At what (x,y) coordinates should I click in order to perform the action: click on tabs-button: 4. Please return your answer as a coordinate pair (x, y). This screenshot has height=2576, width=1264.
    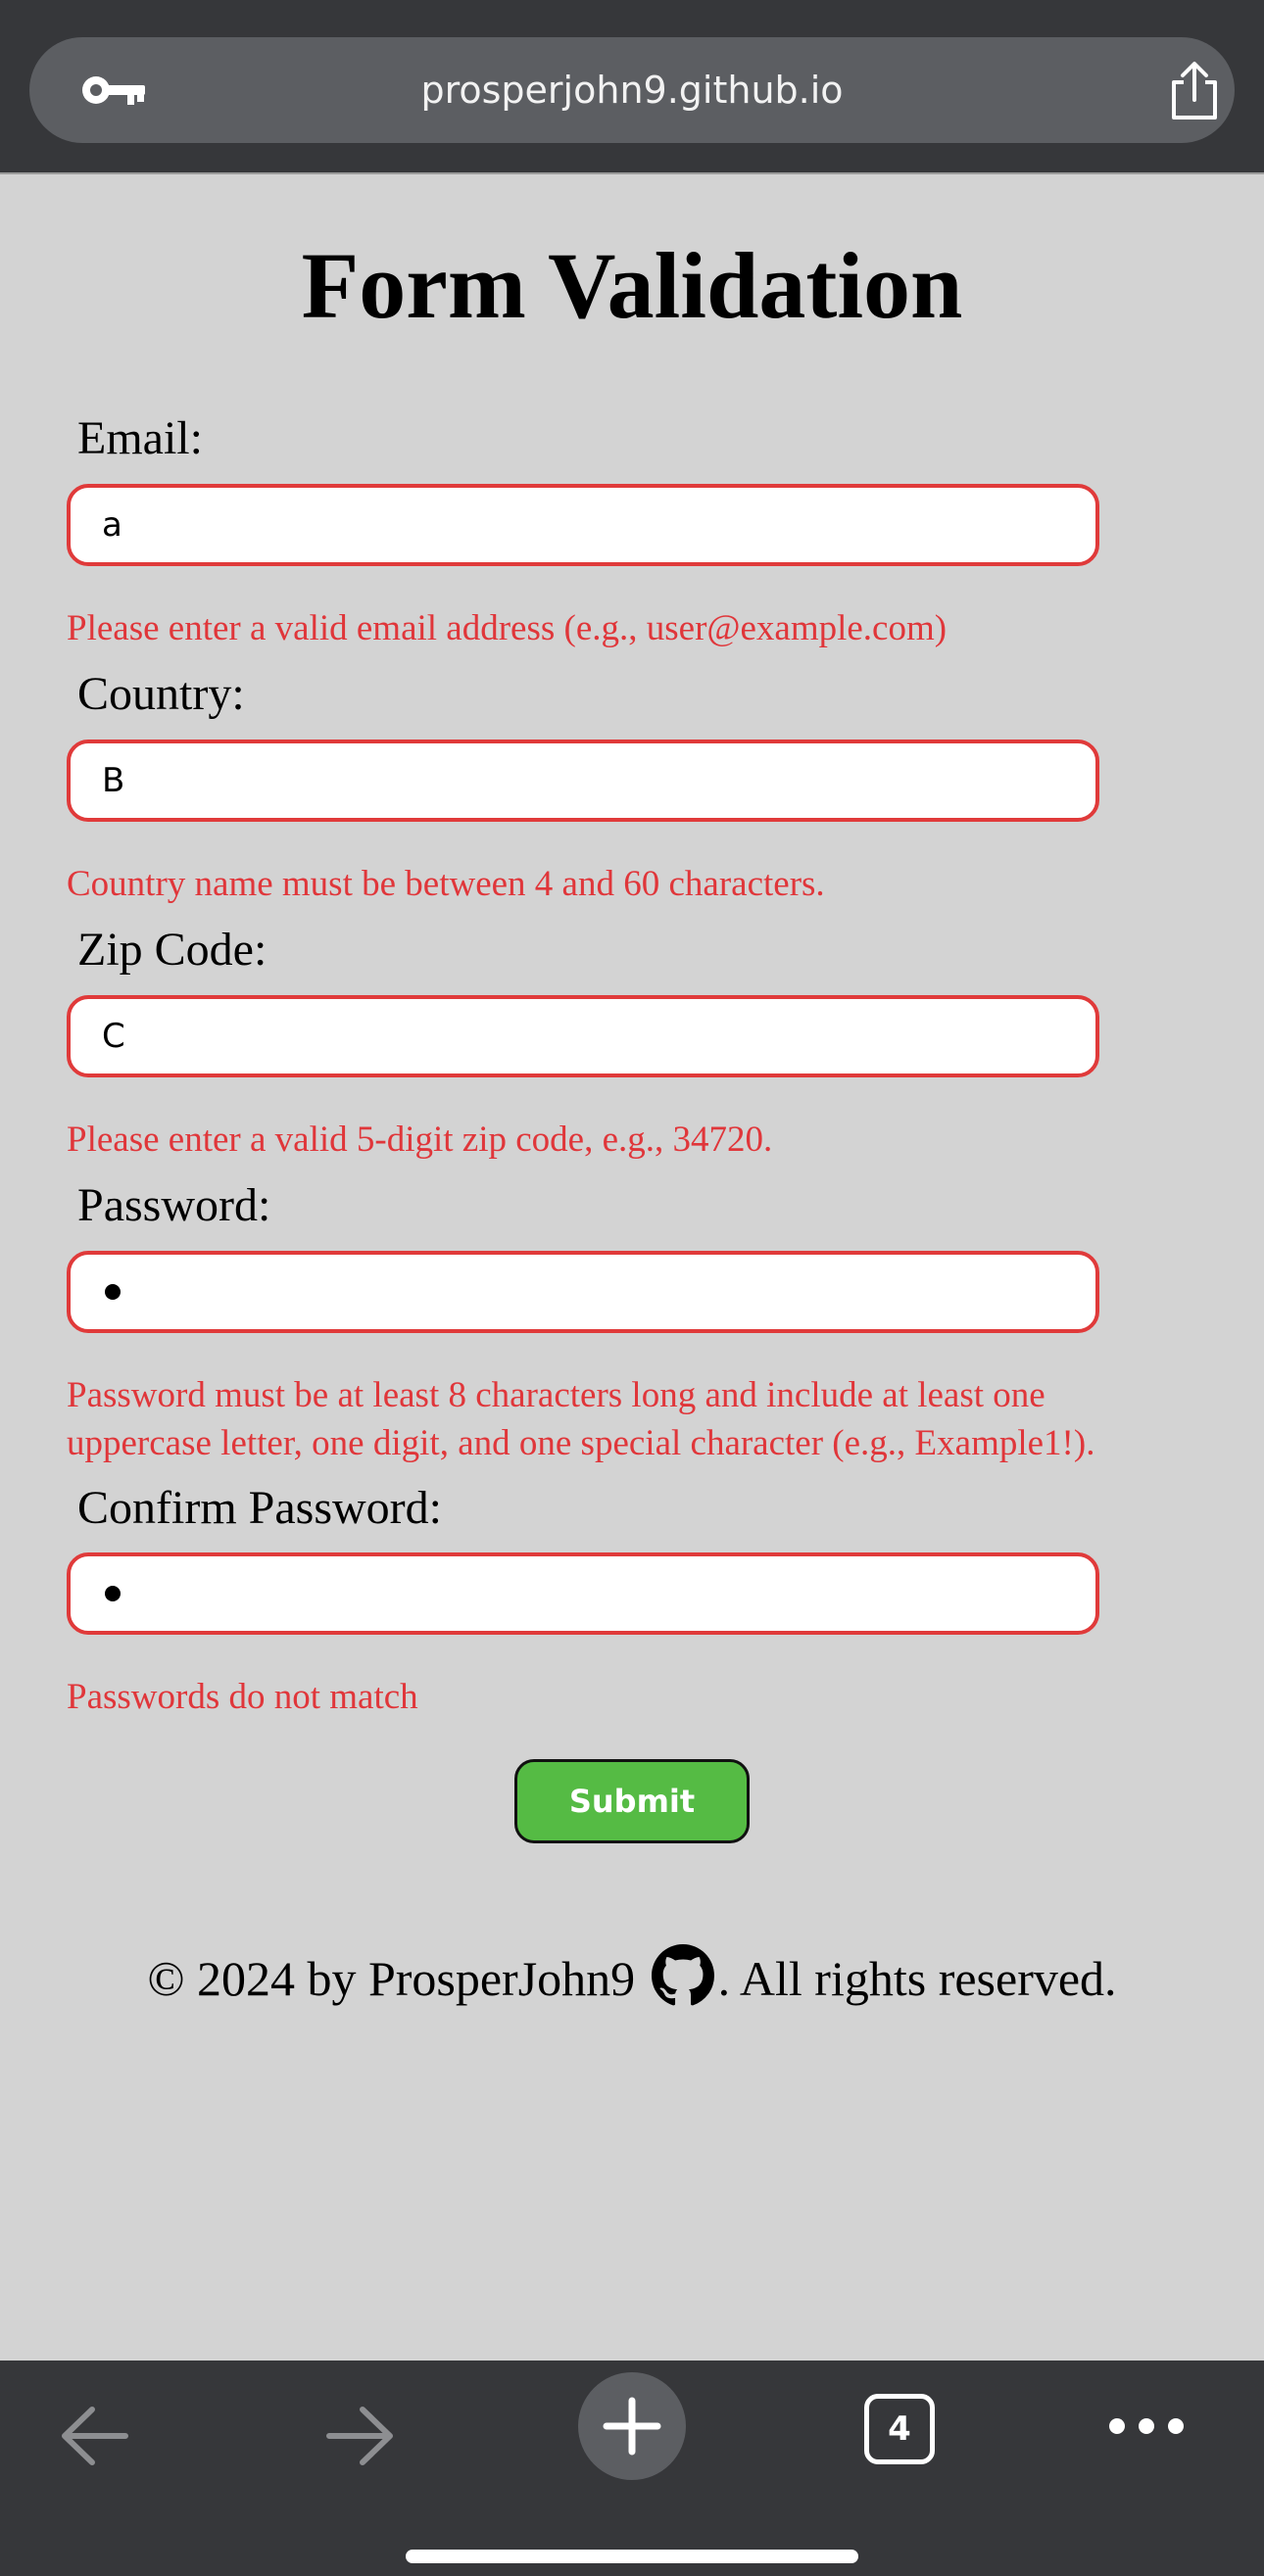
    Looking at the image, I should click on (900, 2429).